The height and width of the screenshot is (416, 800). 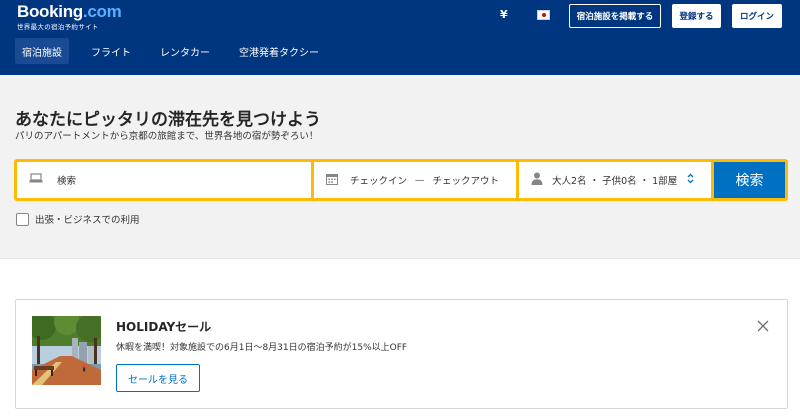 What do you see at coordinates (543, 15) in the screenshot?
I see `japan-flag-icon` at bounding box center [543, 15].